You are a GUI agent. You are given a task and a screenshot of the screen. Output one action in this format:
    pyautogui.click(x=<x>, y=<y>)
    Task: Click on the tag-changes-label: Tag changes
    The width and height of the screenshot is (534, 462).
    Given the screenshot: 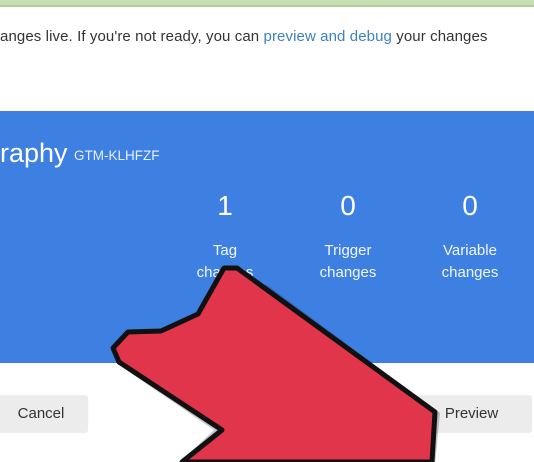 What is the action you would take?
    pyautogui.click(x=225, y=262)
    